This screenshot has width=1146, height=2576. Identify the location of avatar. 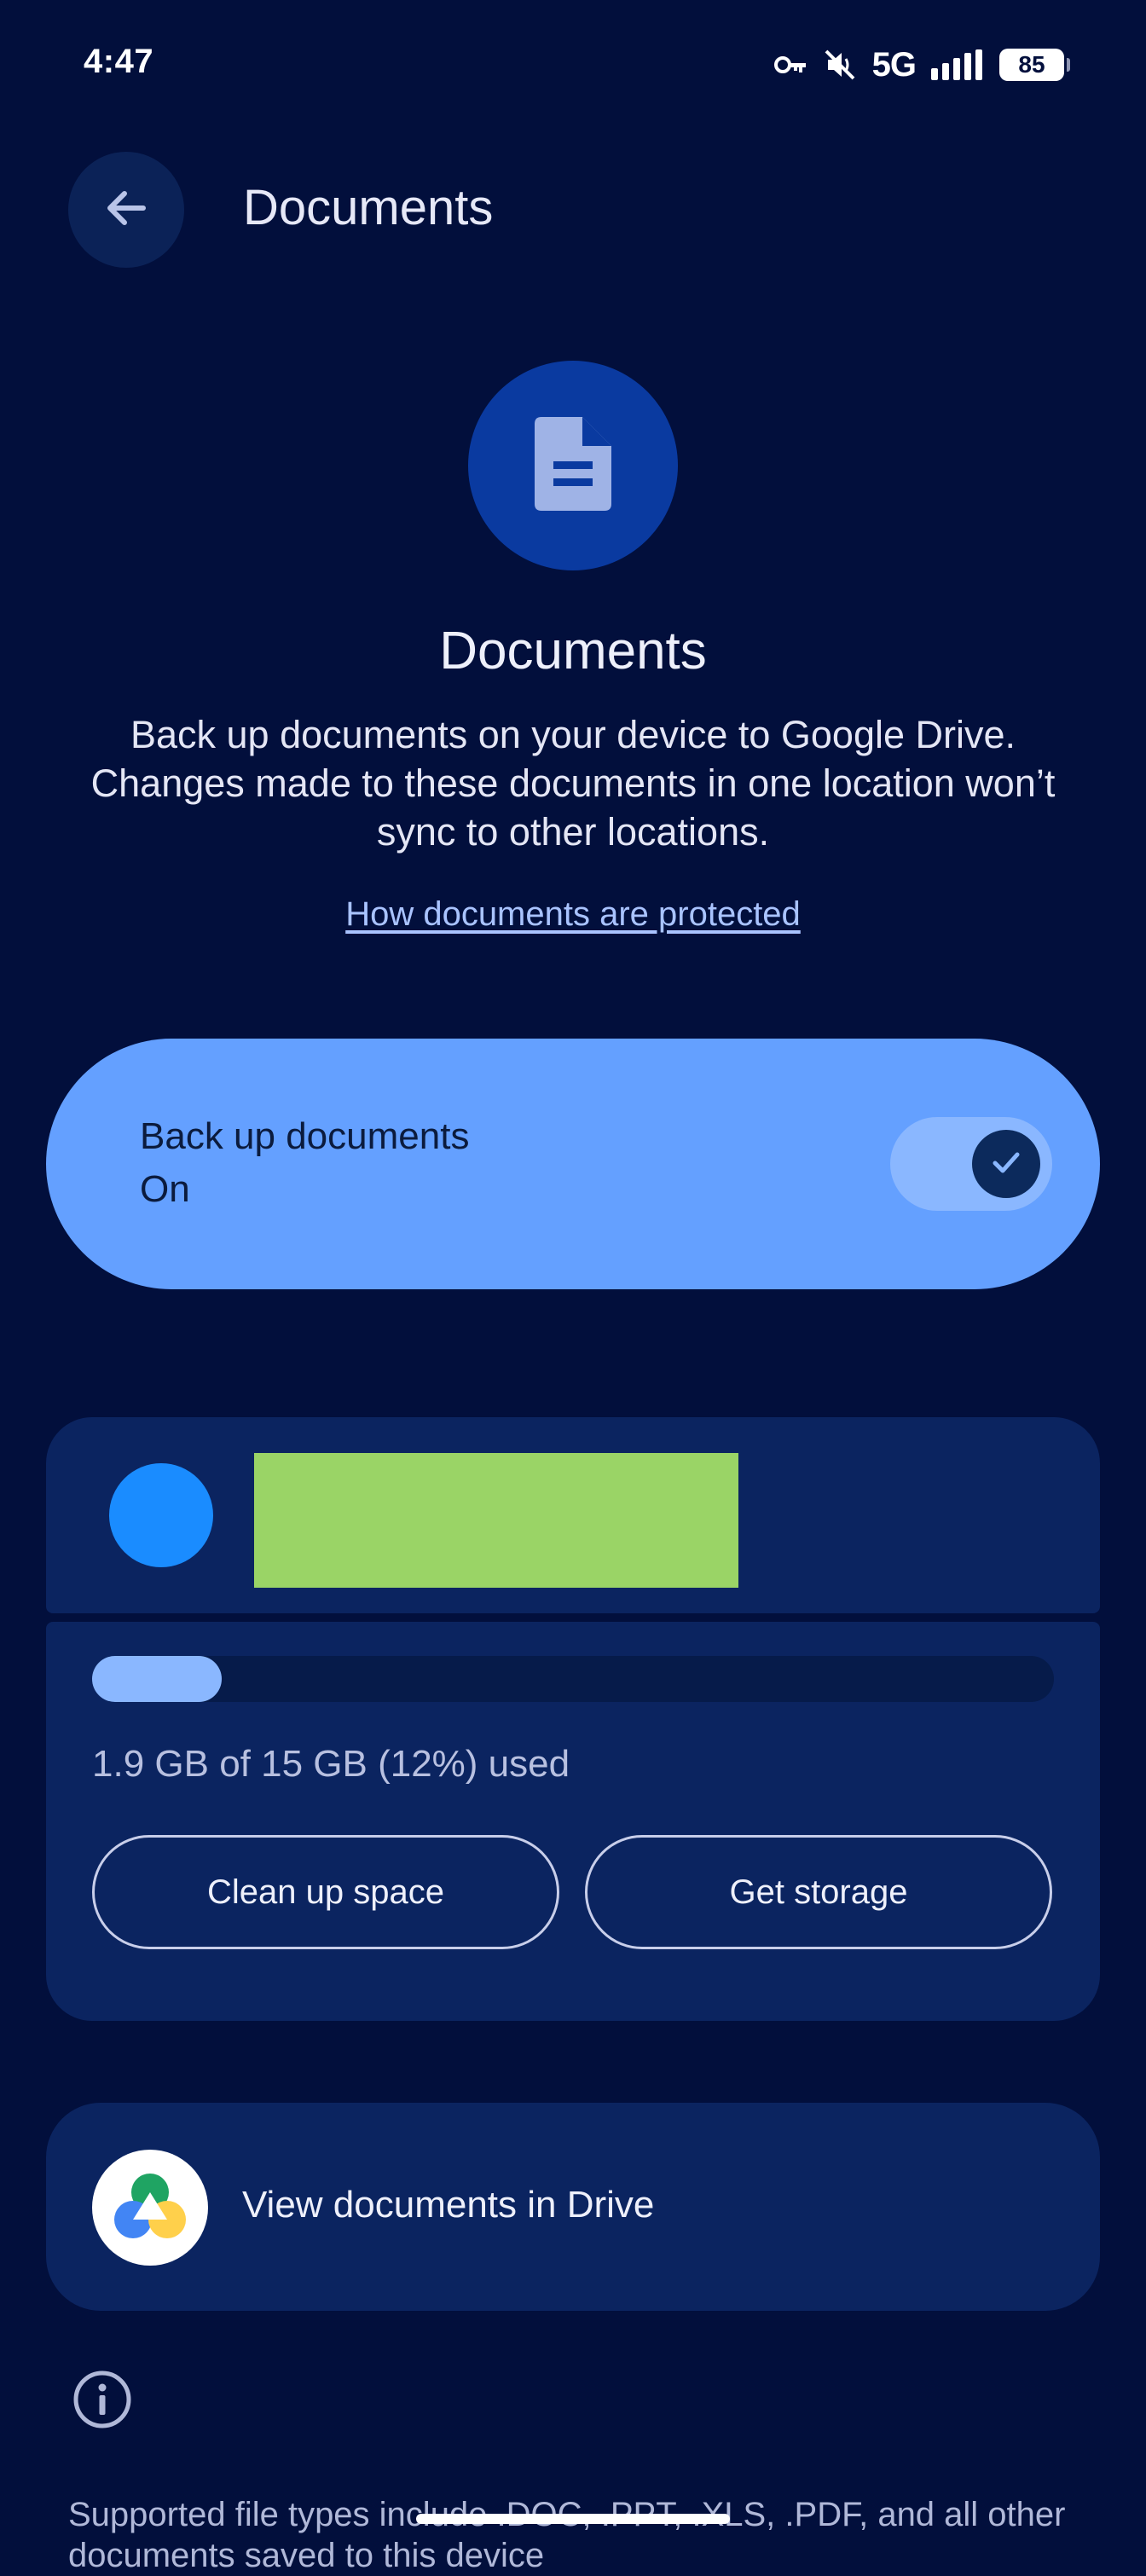
(161, 1515).